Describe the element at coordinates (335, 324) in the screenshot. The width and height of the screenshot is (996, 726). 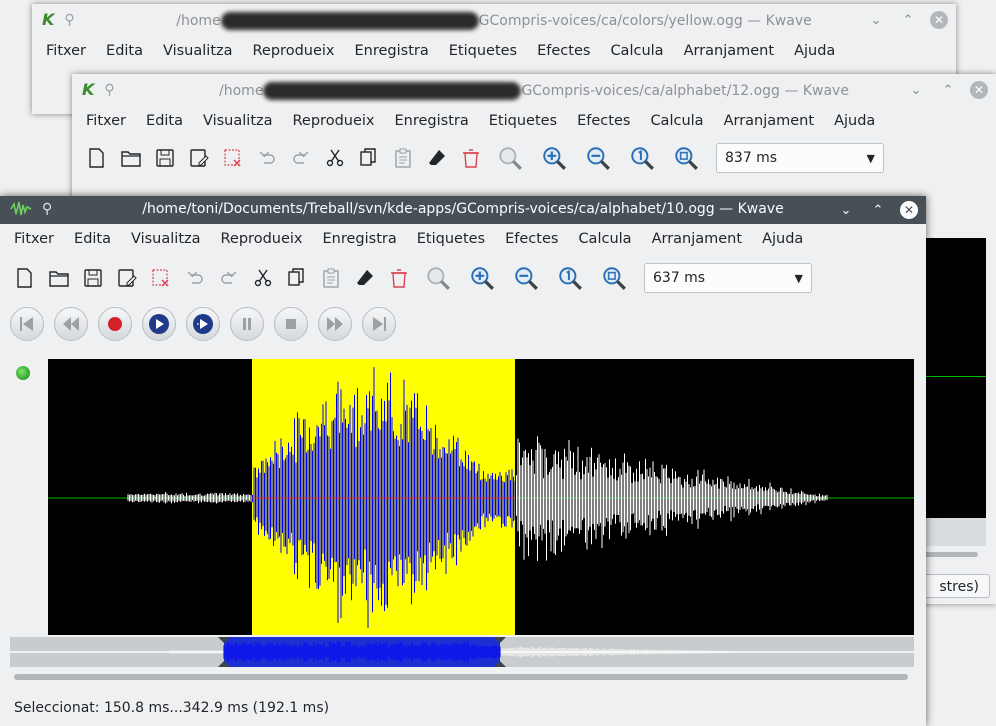
I see `forward-icon` at that location.